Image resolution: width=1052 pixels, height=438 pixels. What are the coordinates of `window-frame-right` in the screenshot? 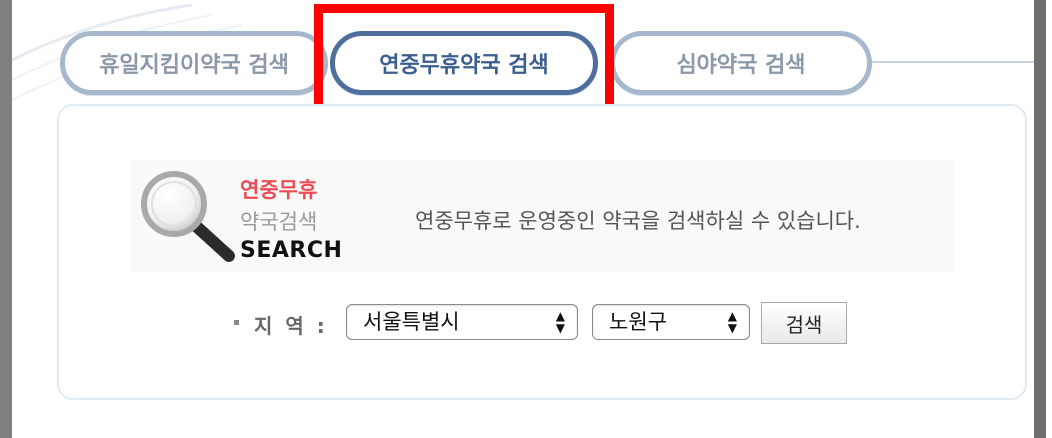 It's located at (1040, 219).